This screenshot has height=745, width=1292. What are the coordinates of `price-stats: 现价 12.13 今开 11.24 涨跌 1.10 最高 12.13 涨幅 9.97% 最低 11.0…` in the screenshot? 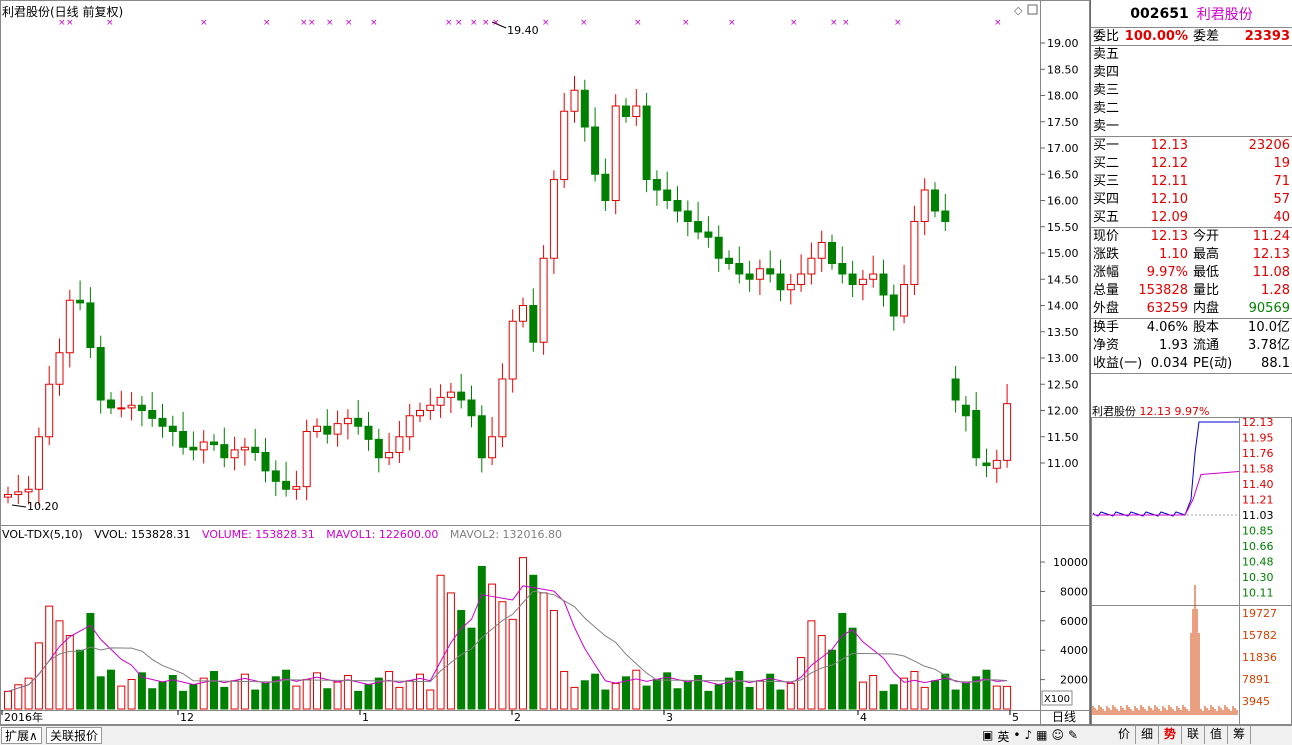 It's located at (1191, 273).